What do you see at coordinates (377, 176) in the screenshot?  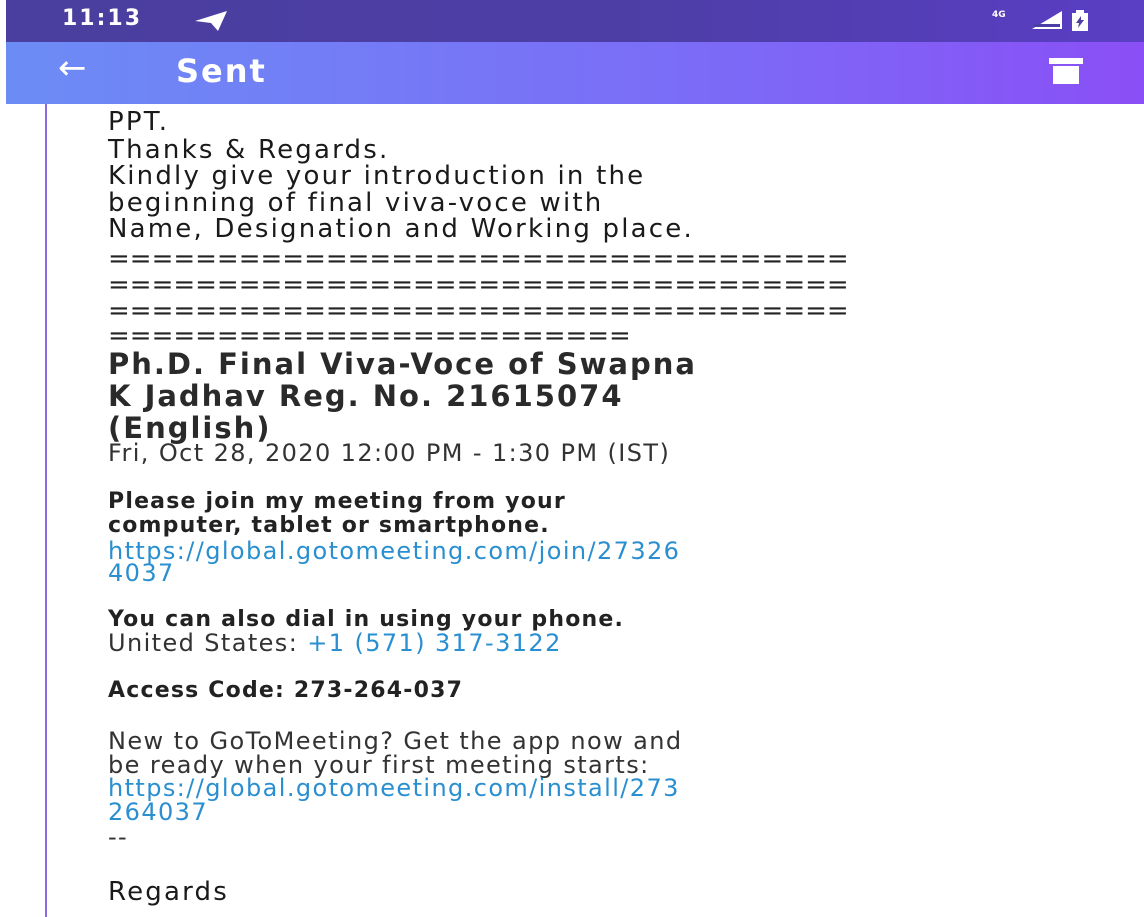 I see `message-line: Kindly give your introduction in the` at bounding box center [377, 176].